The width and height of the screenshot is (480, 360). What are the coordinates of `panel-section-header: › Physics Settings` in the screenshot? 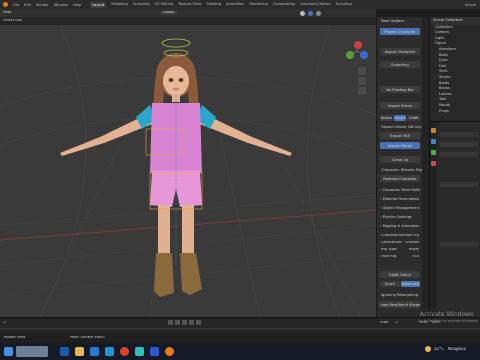 It's located at (400, 217).